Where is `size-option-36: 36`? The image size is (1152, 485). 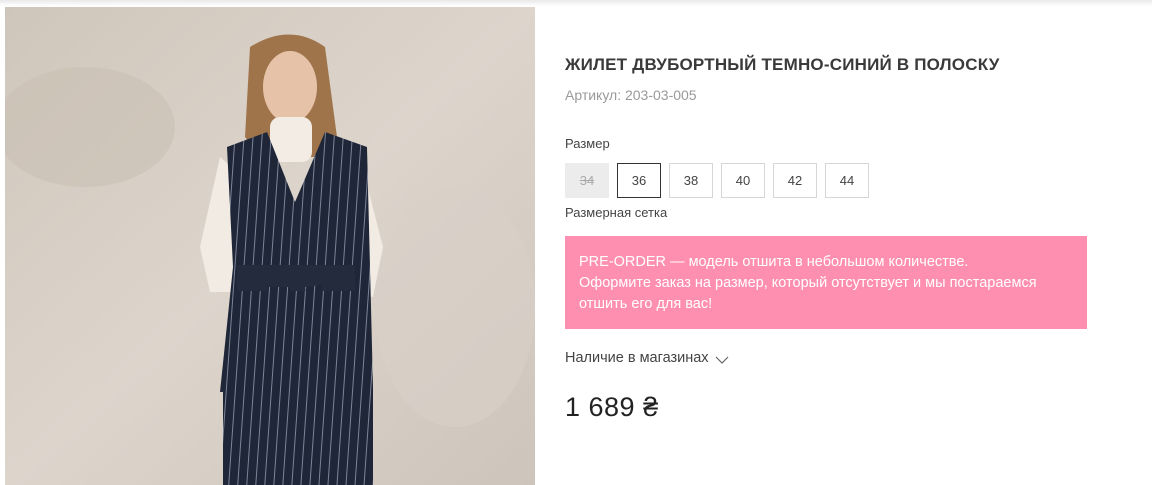
size-option-36: 36 is located at coordinates (639, 180).